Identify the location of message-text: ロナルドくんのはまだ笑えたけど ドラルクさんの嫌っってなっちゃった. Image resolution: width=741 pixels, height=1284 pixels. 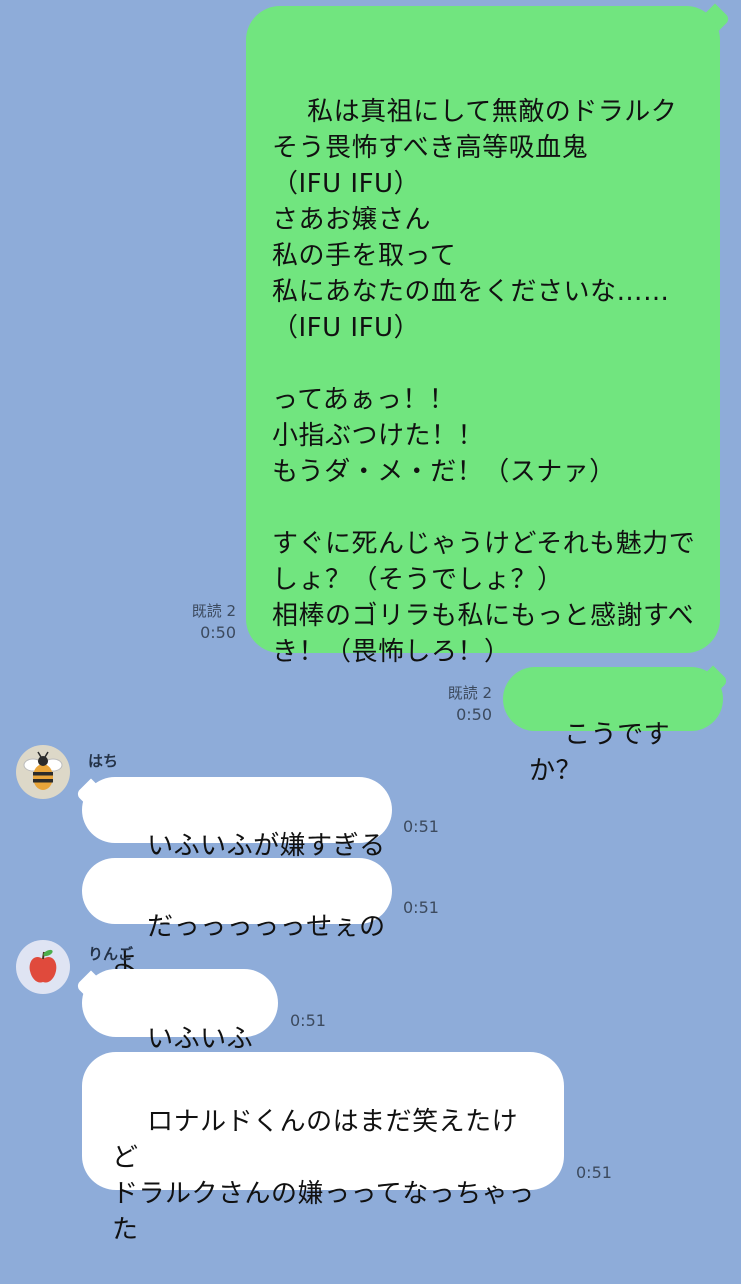
(323, 1176).